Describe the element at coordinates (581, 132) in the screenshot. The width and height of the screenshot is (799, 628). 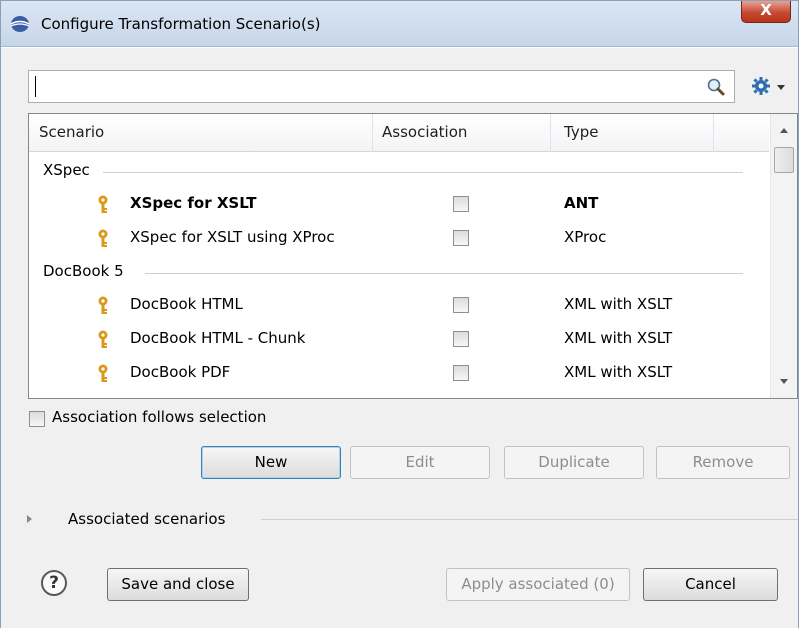
I see `column-header-type: Type` at that location.